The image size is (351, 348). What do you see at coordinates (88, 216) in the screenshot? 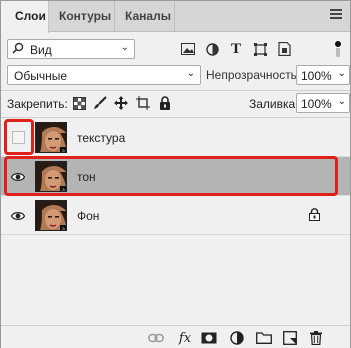
I see `layer-name: Фон` at bounding box center [88, 216].